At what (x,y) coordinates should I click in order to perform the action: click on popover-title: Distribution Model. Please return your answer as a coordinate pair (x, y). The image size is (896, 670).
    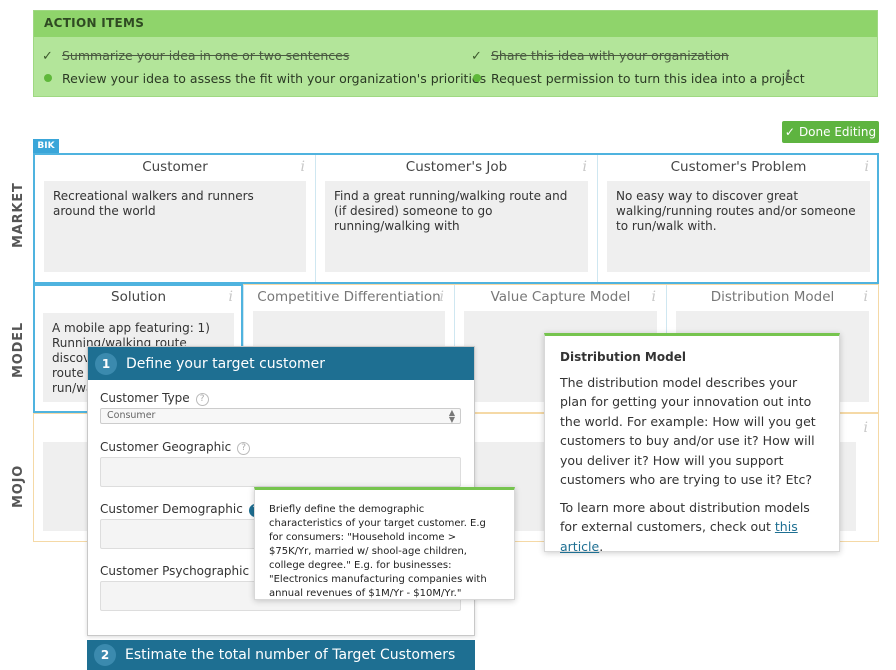
    Looking at the image, I should click on (623, 357).